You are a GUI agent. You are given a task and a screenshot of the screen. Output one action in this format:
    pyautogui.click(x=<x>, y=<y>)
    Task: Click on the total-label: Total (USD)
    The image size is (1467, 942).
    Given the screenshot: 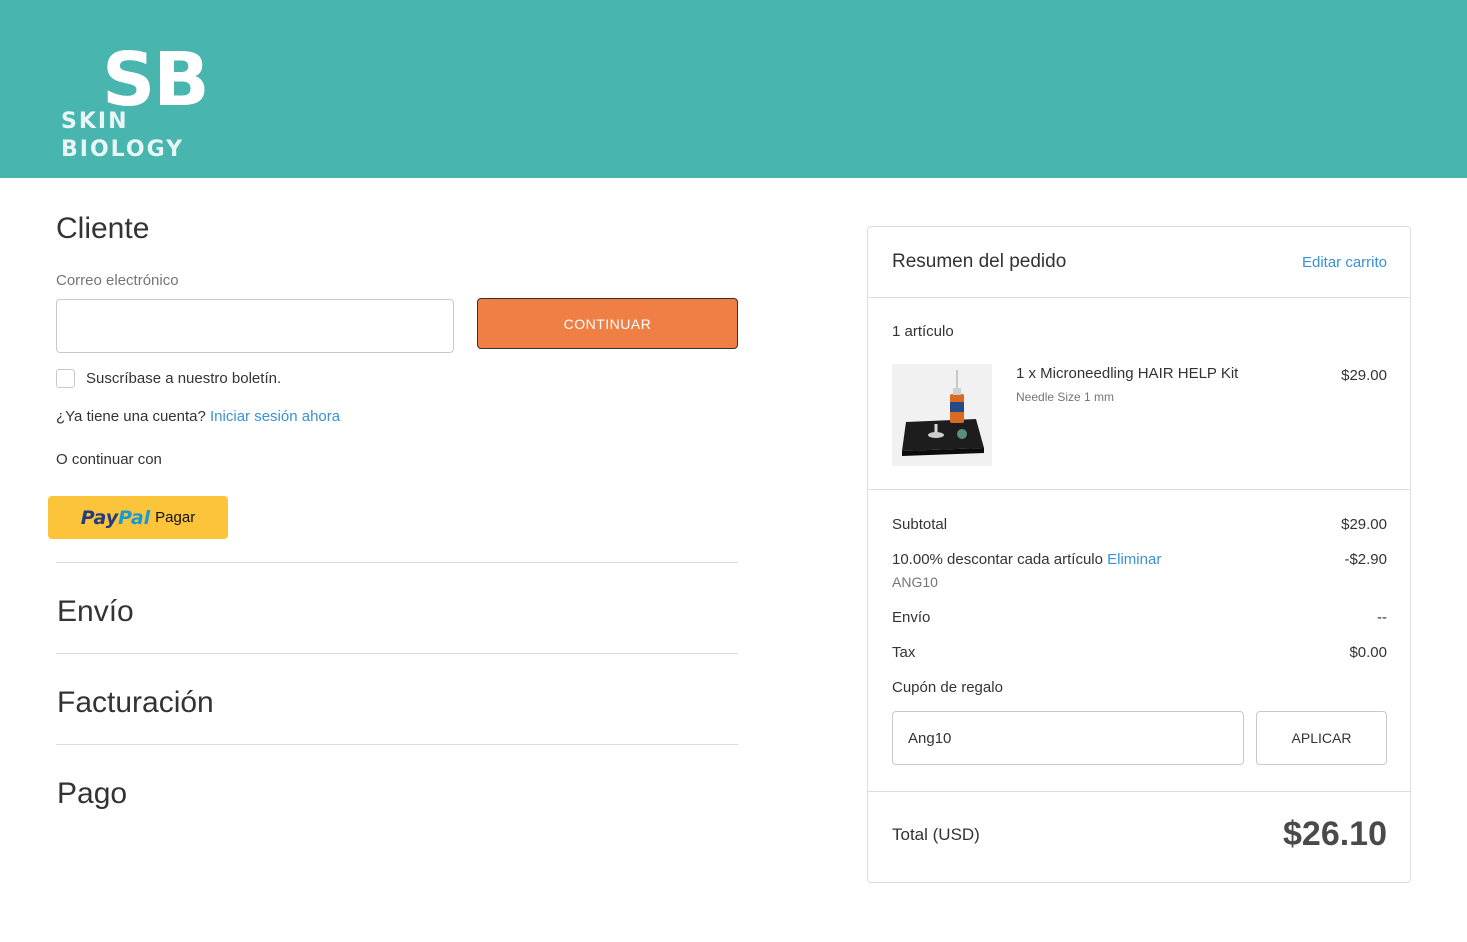 What is the action you would take?
    pyautogui.click(x=936, y=834)
    